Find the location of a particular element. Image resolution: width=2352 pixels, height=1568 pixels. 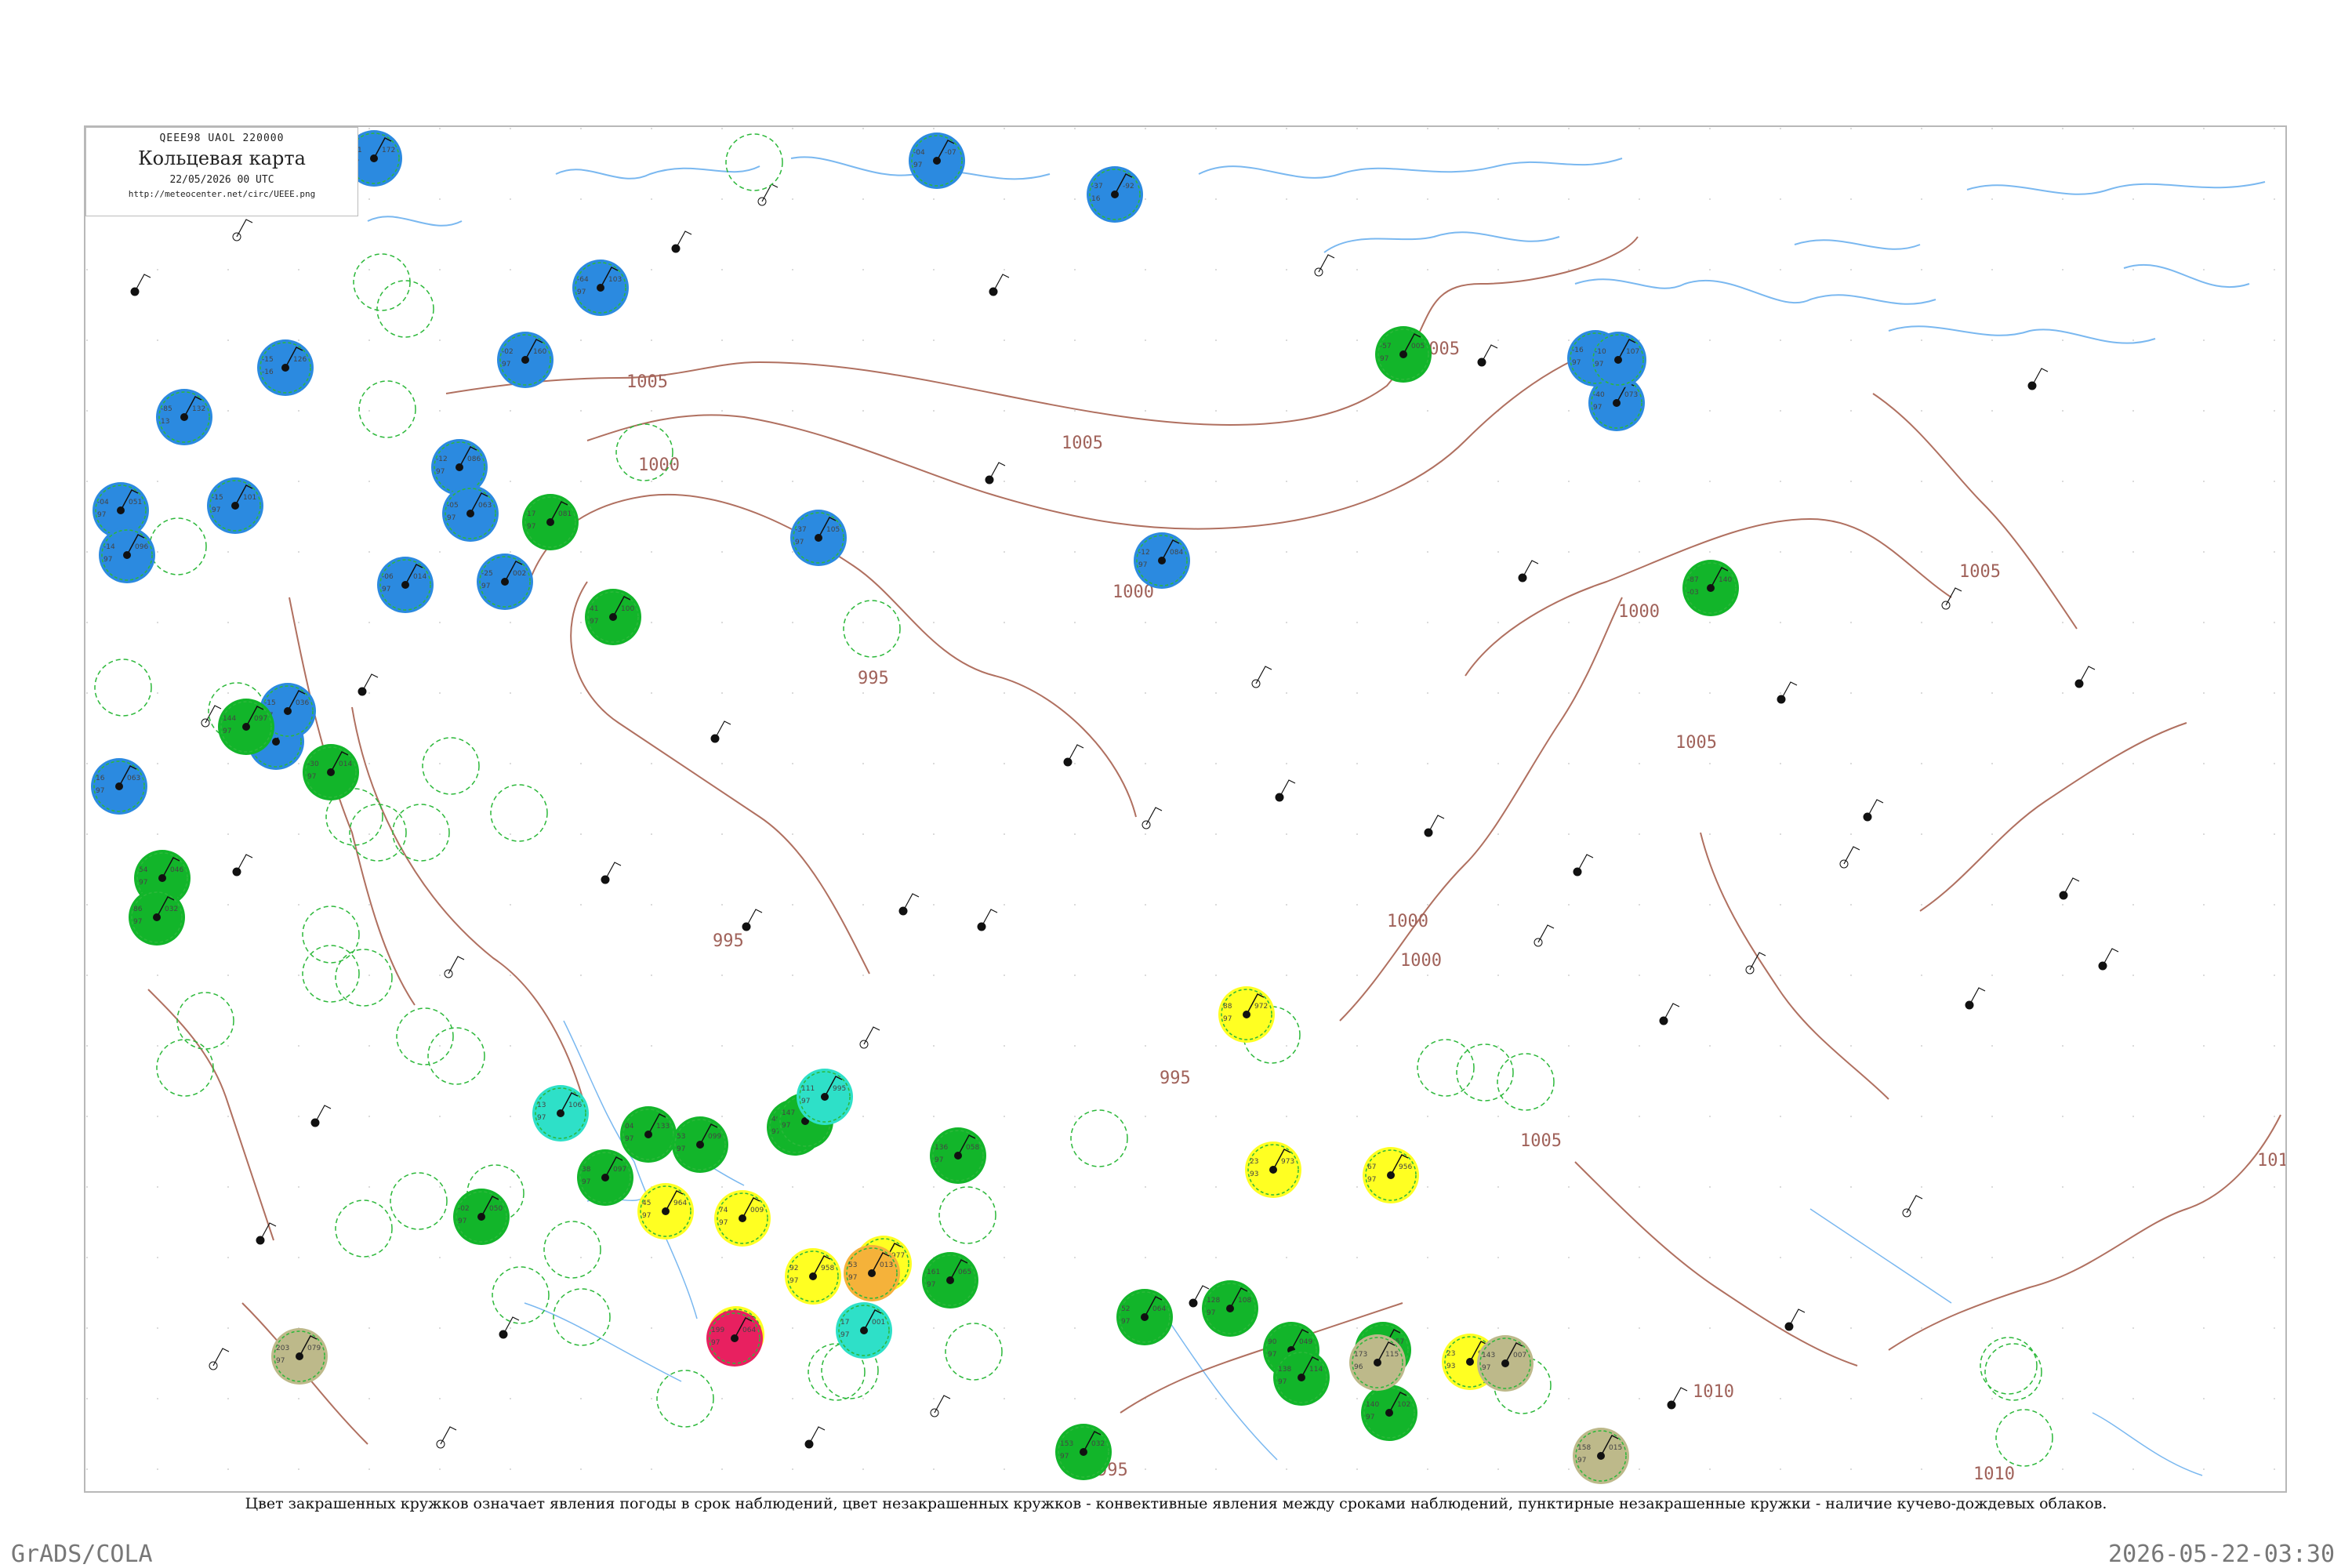

station-value: 073 is located at coordinates (1631, 395).